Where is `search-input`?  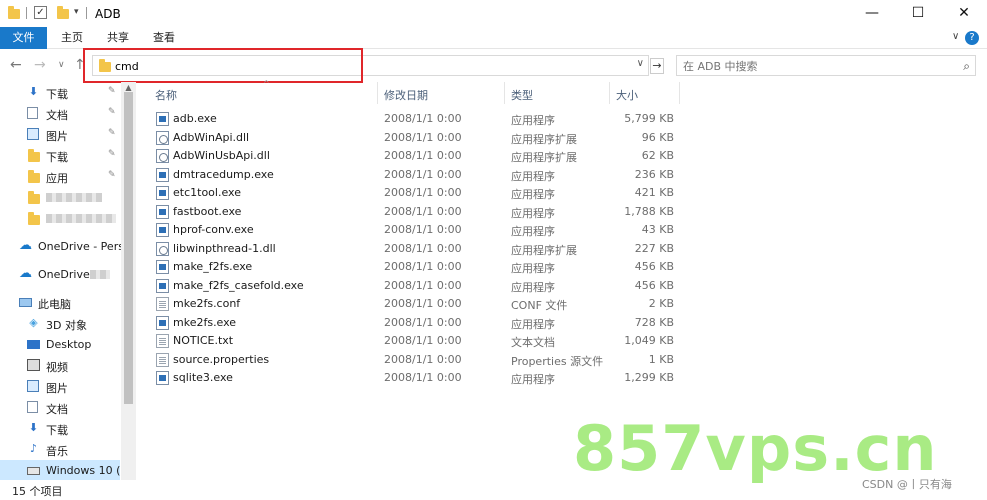 search-input is located at coordinates (813, 66).